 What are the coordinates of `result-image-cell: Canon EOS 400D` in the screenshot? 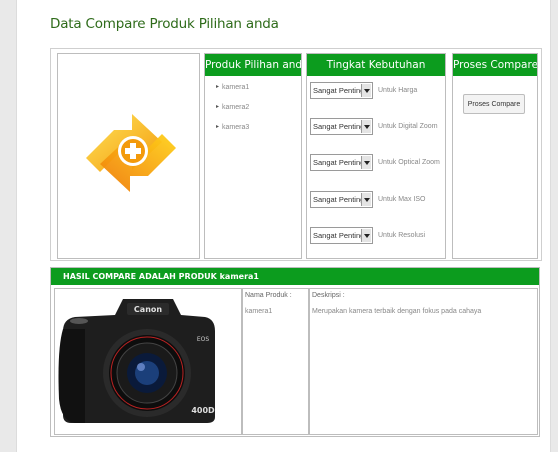 It's located at (148, 361).